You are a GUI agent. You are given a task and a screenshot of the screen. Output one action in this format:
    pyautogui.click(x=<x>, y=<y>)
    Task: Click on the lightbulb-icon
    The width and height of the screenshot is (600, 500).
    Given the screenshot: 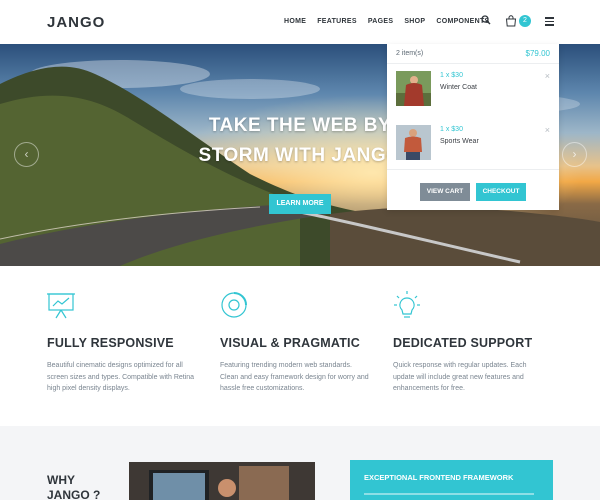 What is the action you would take?
    pyautogui.click(x=407, y=304)
    